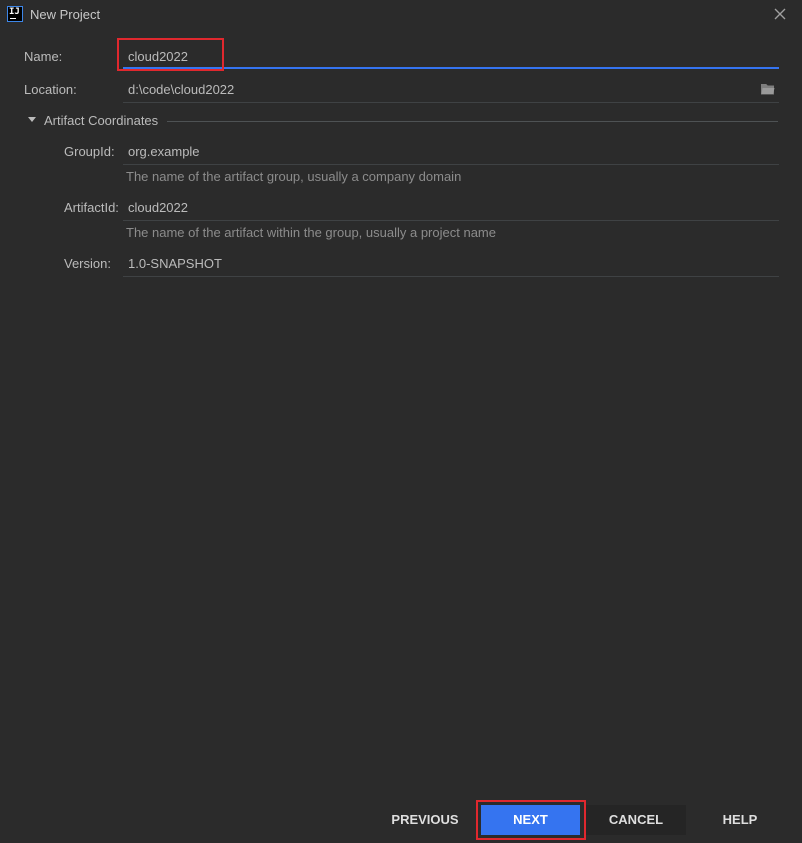  What do you see at coordinates (87, 263) in the screenshot?
I see `version-label: Version:` at bounding box center [87, 263].